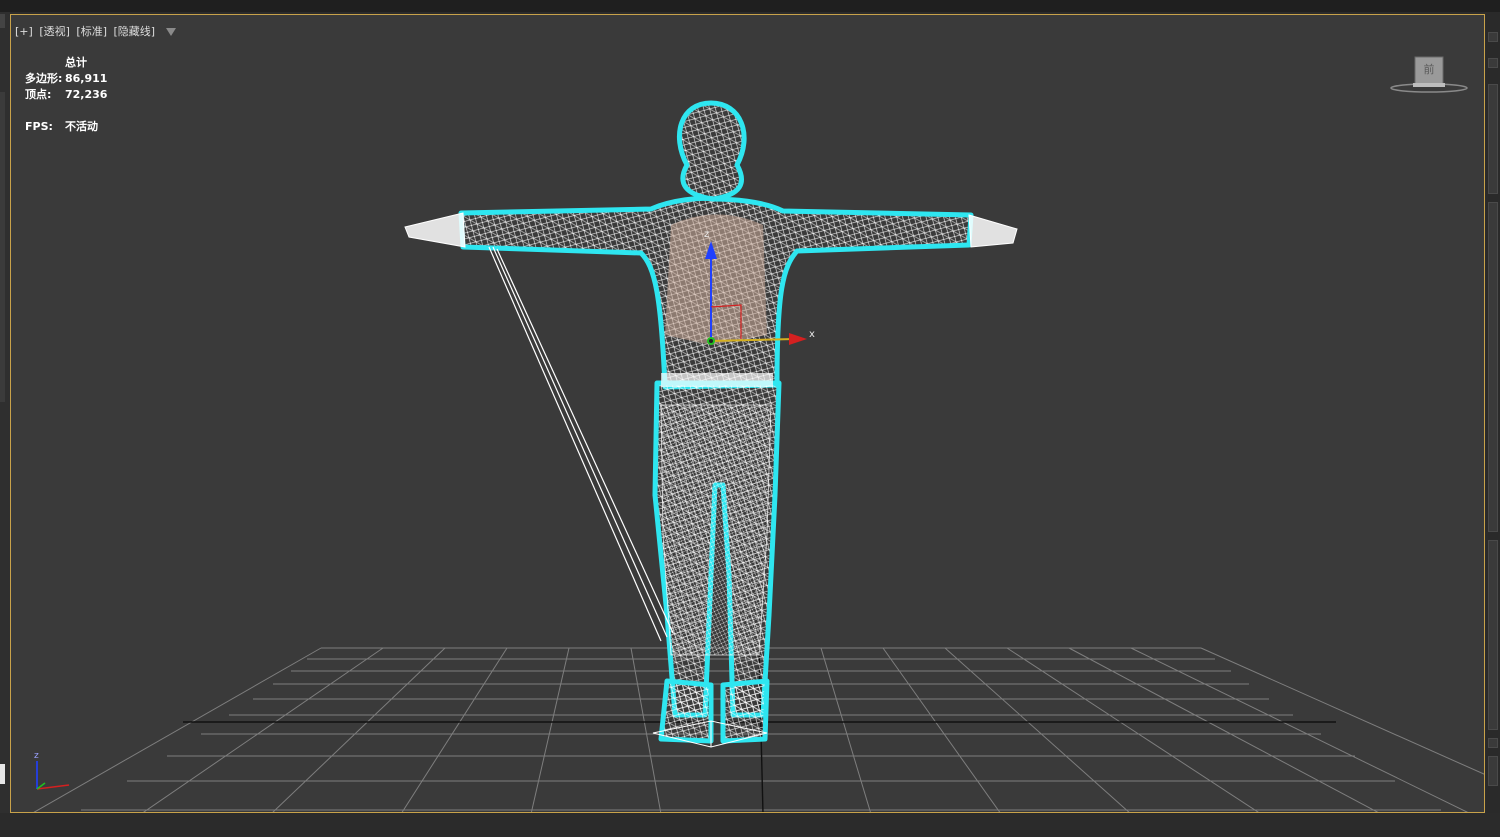 Image resolution: width=1500 pixels, height=837 pixels. What do you see at coordinates (707, 234) in the screenshot?
I see `gizmo-z-label: z` at bounding box center [707, 234].